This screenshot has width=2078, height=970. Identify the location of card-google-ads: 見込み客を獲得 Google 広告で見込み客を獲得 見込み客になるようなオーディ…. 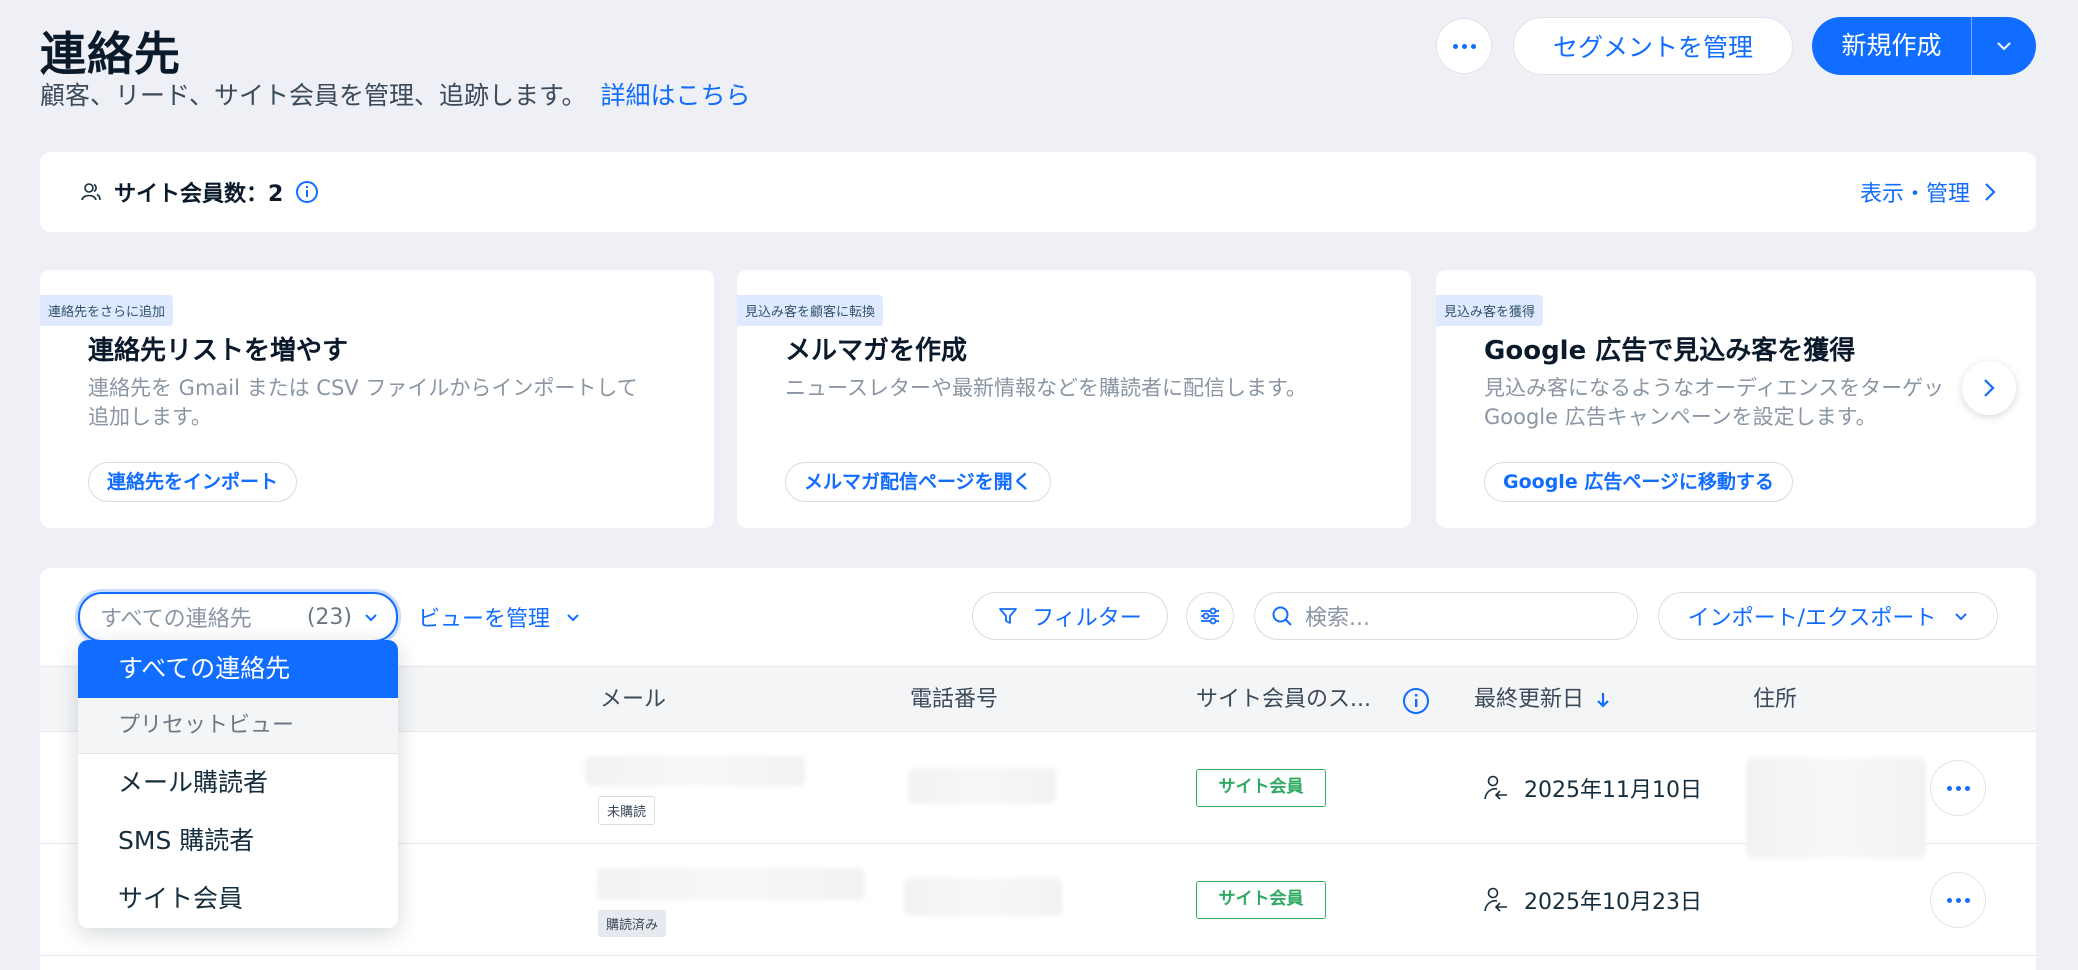
(1736, 399).